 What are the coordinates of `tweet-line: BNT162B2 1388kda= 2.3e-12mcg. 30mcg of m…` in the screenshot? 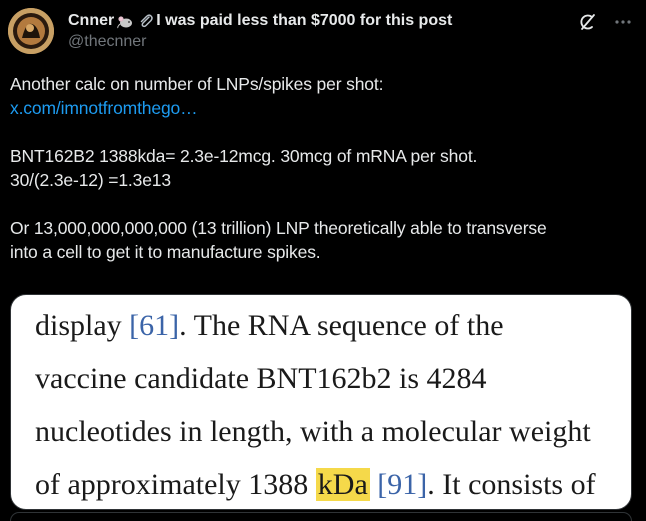 It's located at (244, 156).